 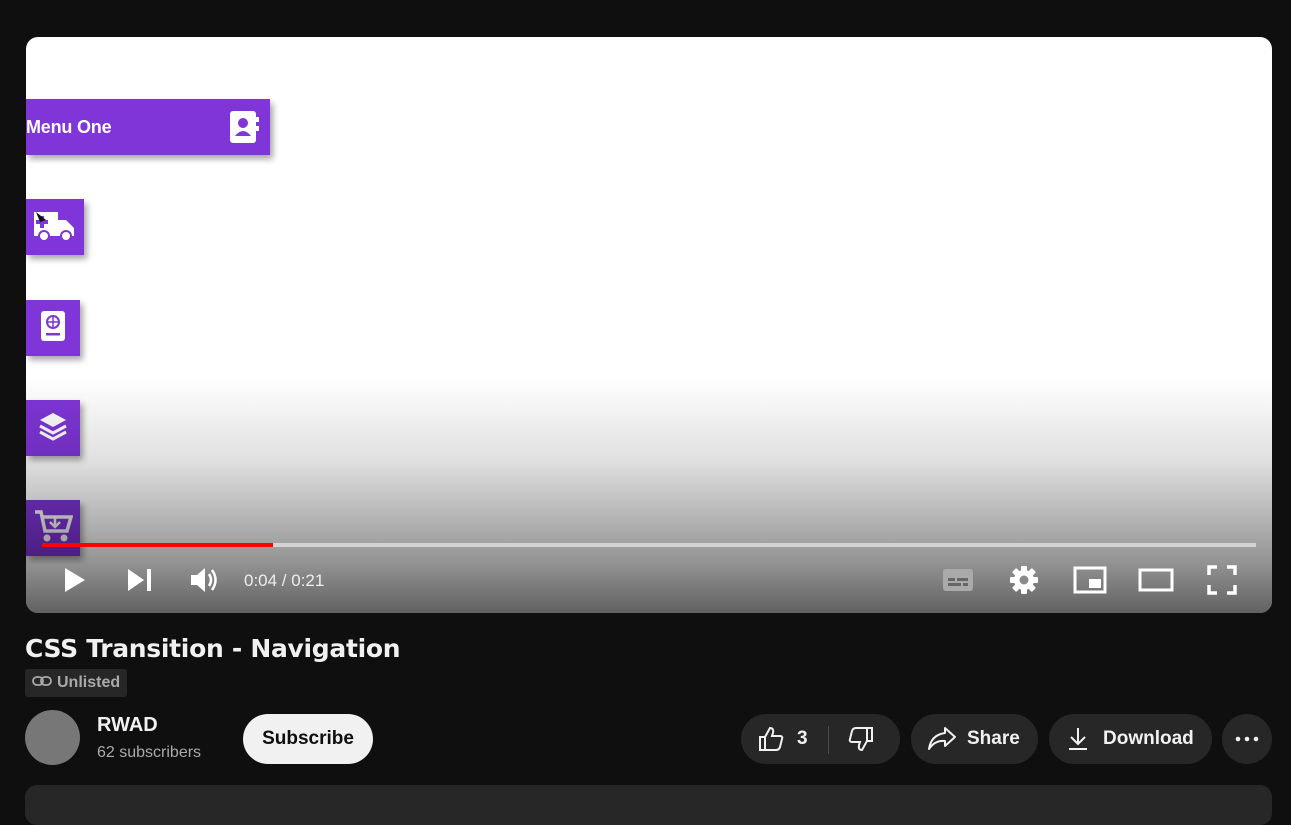 I want to click on theater-button, so click(x=1156, y=582).